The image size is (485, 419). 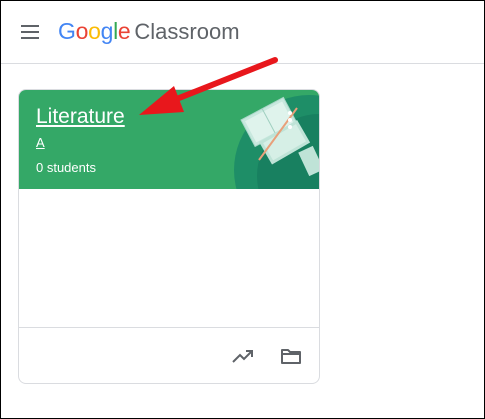 I want to click on main-menu-button, so click(x=28, y=32).